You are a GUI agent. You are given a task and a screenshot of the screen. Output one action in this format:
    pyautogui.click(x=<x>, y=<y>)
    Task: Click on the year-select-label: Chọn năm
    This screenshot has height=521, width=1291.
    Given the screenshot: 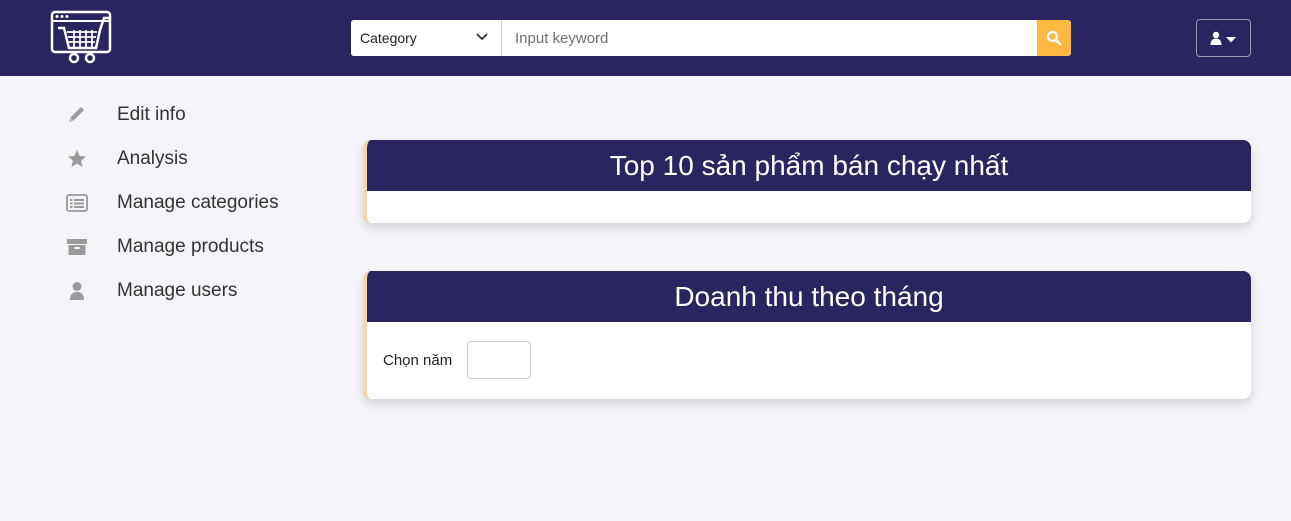 What is the action you would take?
    pyautogui.click(x=418, y=360)
    